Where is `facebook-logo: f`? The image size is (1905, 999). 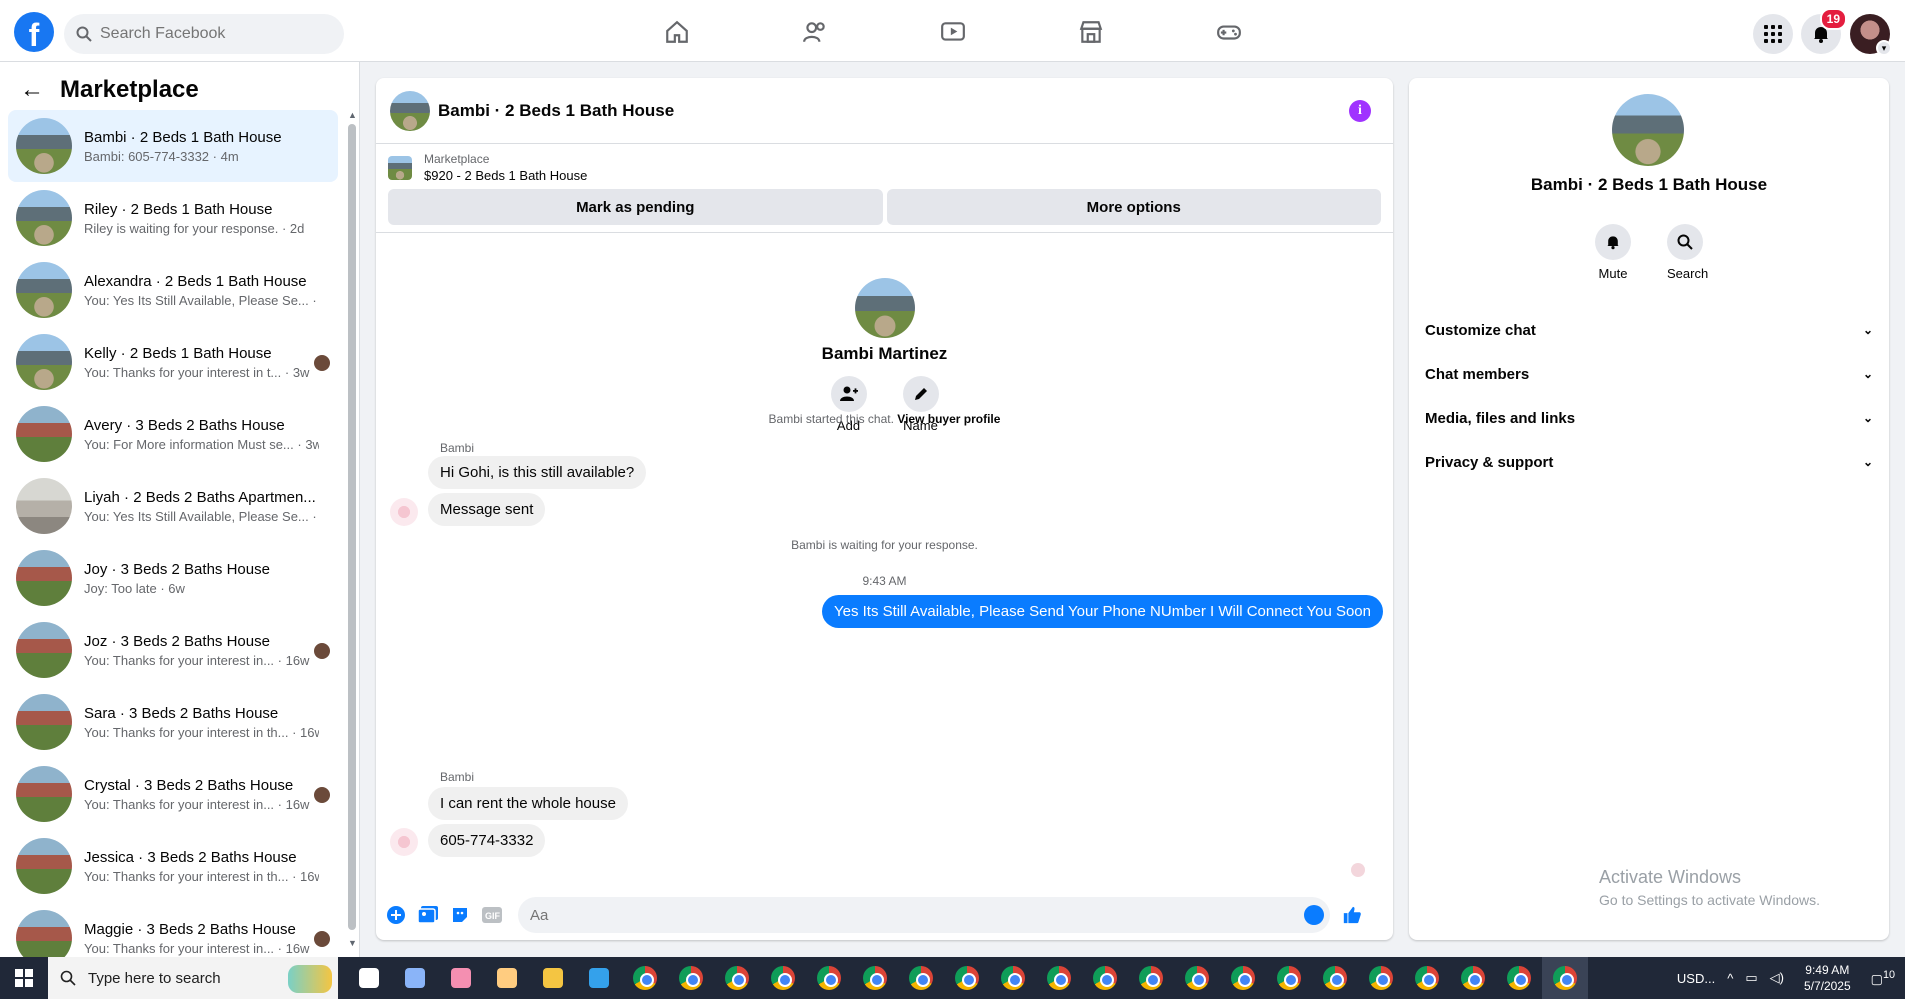
facebook-logo: f is located at coordinates (34, 32).